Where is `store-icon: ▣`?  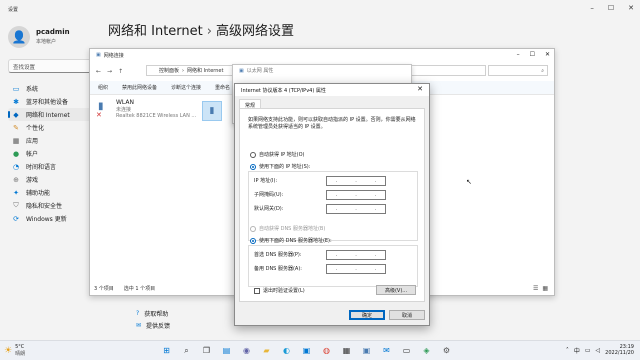
store-icon: ▣ is located at coordinates (306, 350).